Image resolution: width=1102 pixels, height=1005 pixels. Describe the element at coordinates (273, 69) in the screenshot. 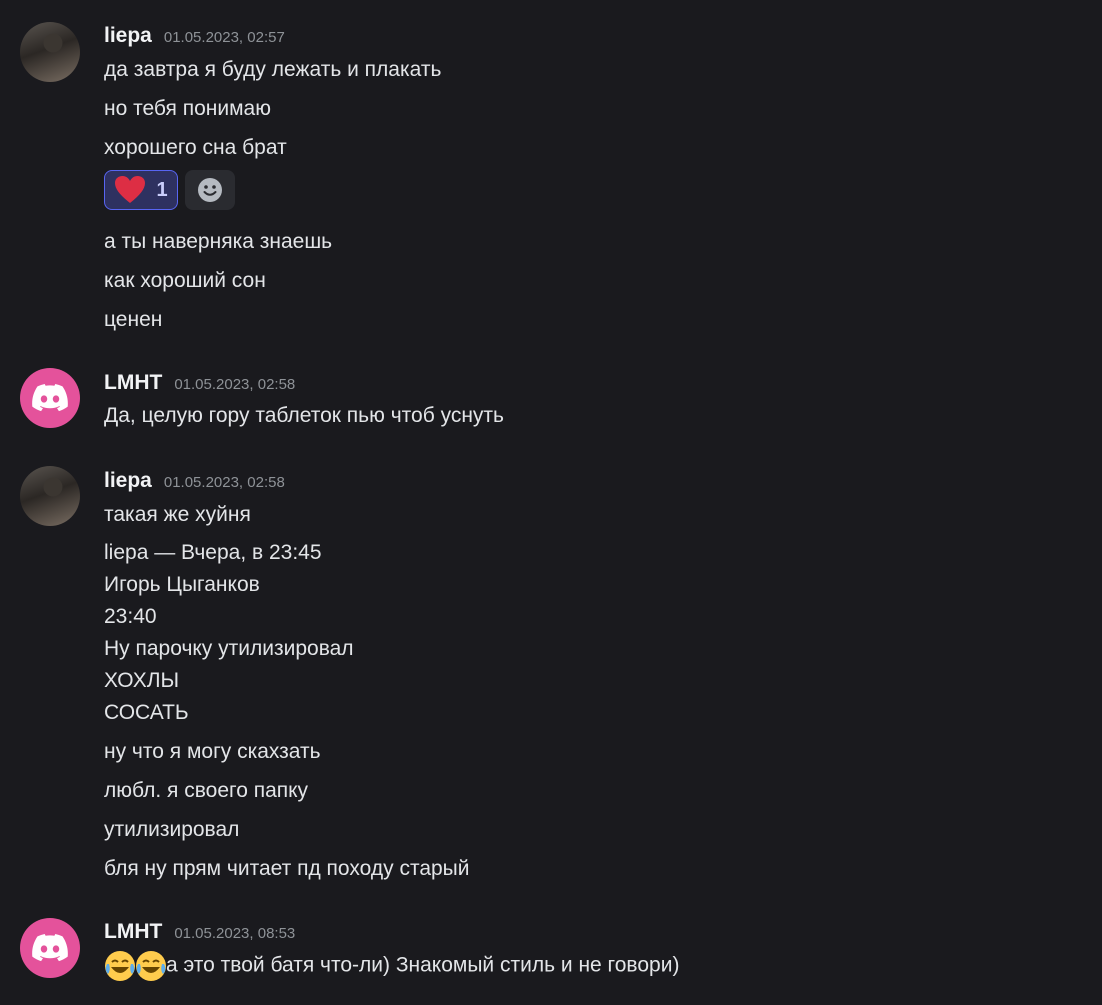

I see `message-text: да завтра я буду лежать и плакать` at that location.